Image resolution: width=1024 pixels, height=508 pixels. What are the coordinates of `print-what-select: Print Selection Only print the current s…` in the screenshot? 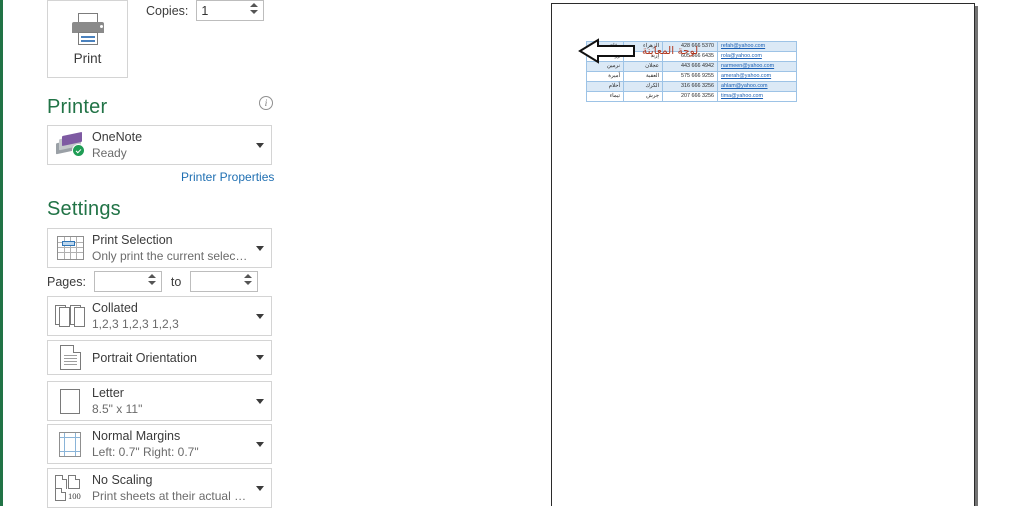 It's located at (159, 248).